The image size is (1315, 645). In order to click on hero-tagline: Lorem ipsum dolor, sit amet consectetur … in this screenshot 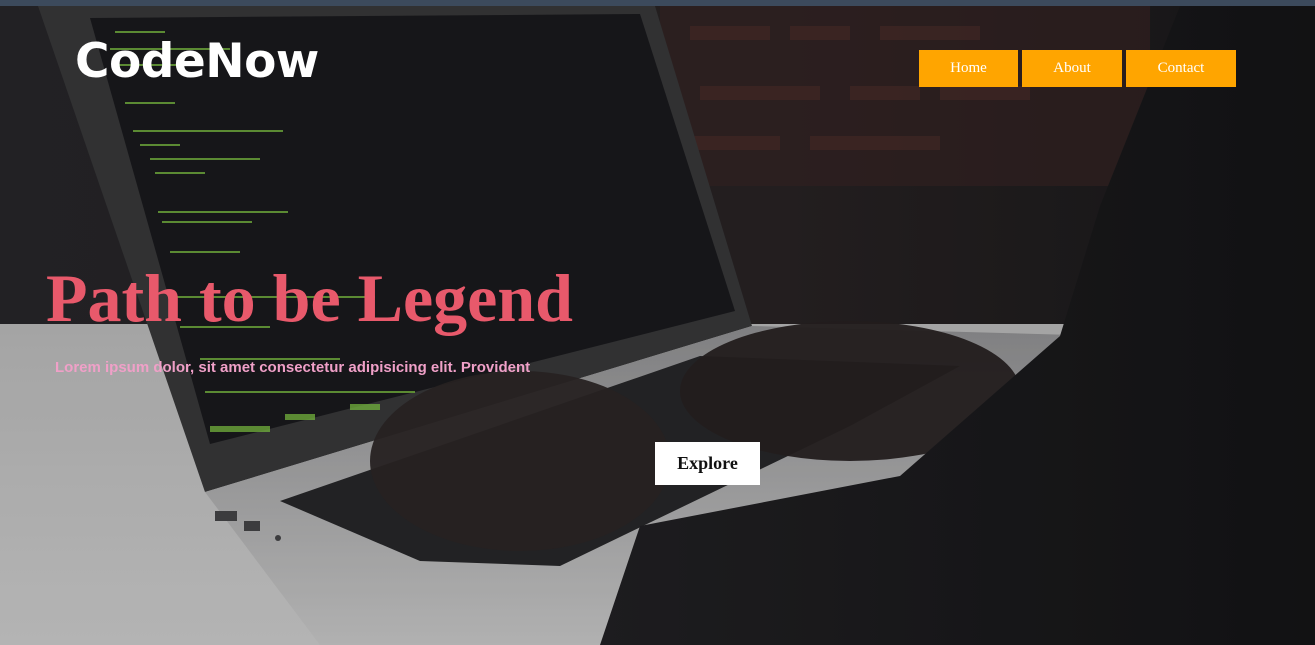, I will do `click(293, 367)`.